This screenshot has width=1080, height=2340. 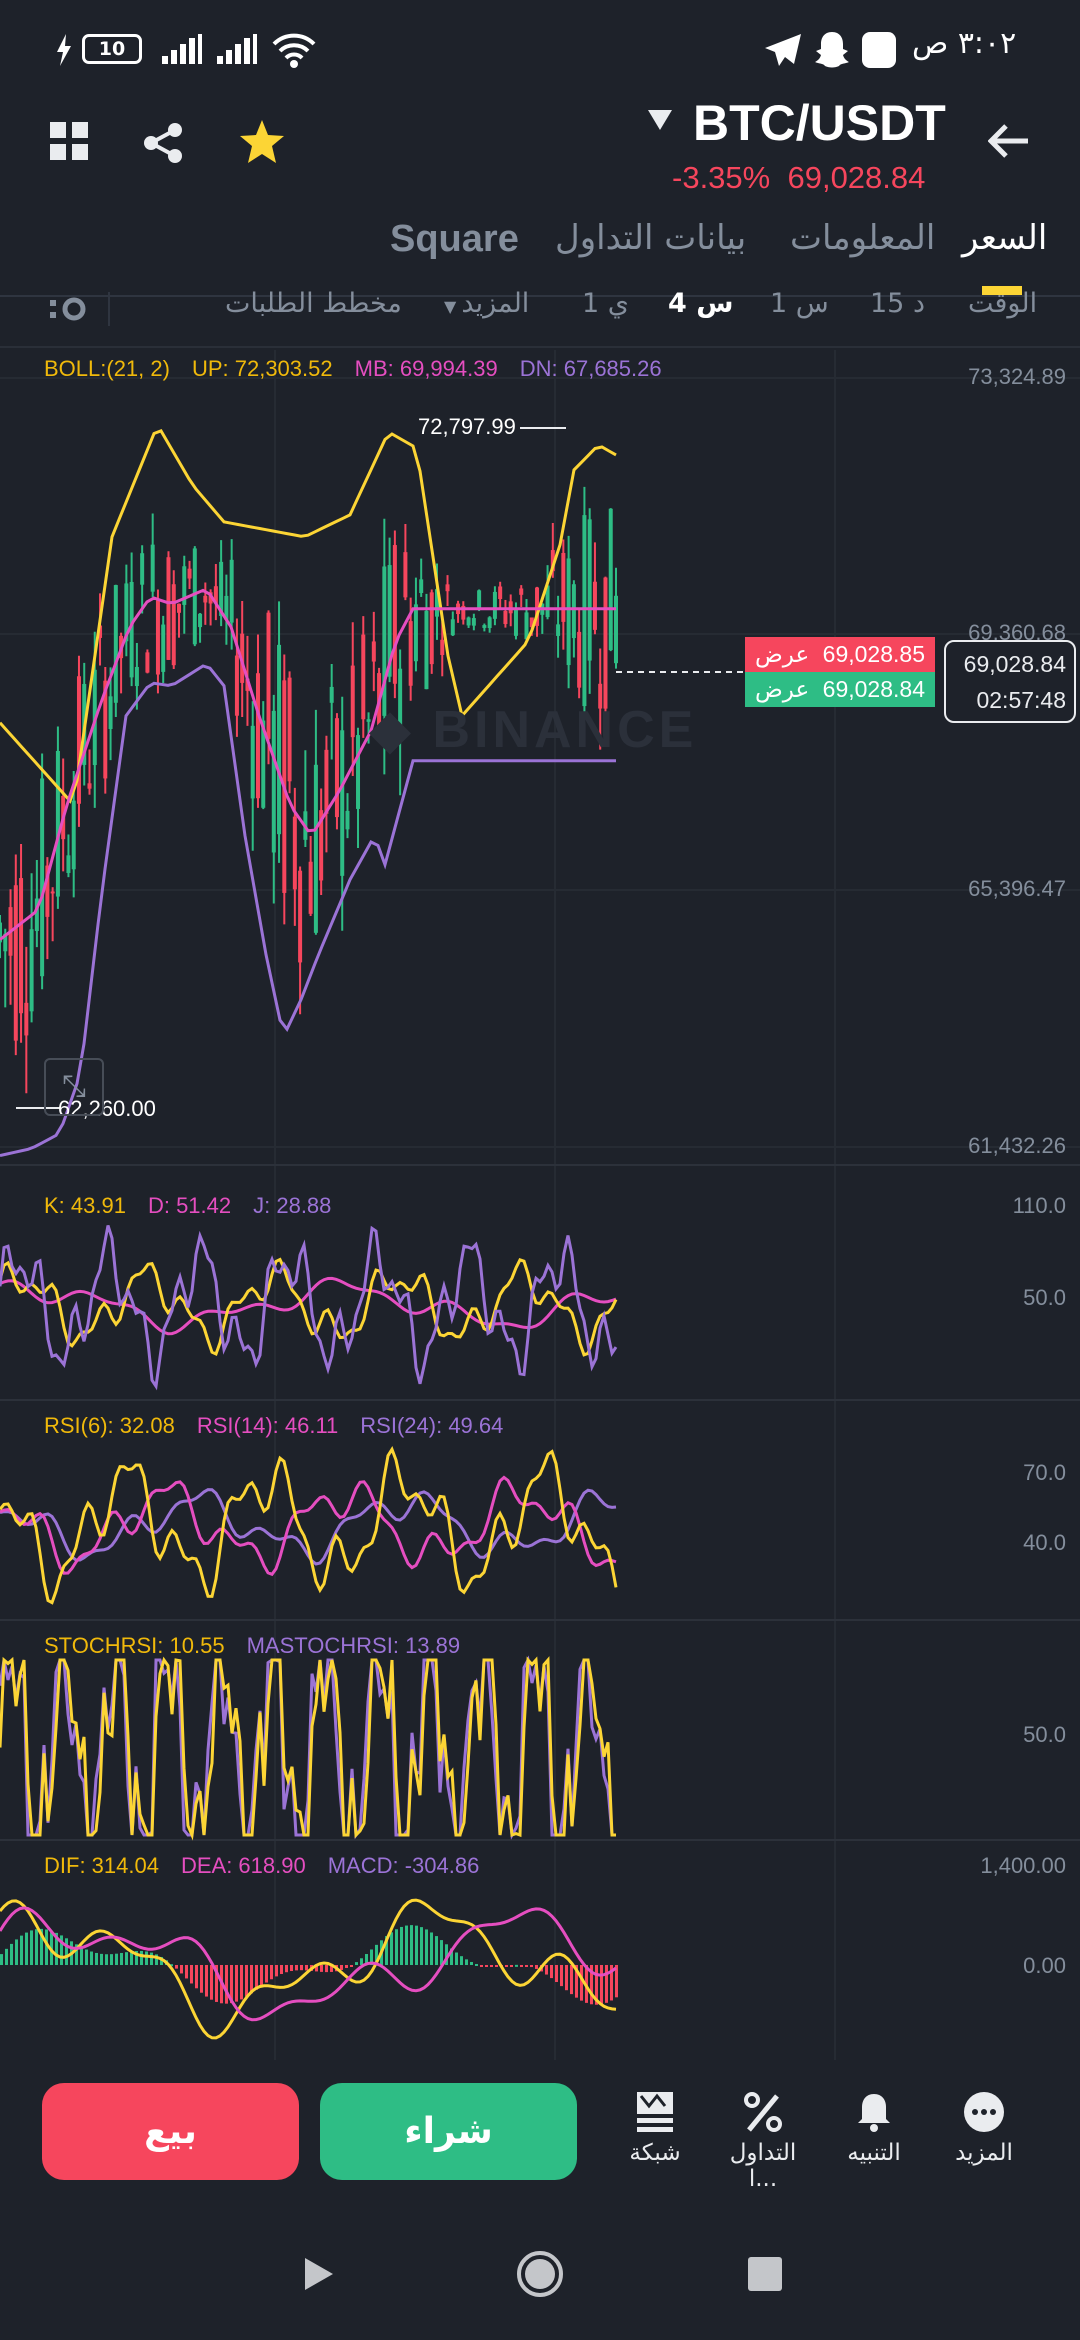 What do you see at coordinates (765, 2274) in the screenshot?
I see `recents-nav-icon` at bounding box center [765, 2274].